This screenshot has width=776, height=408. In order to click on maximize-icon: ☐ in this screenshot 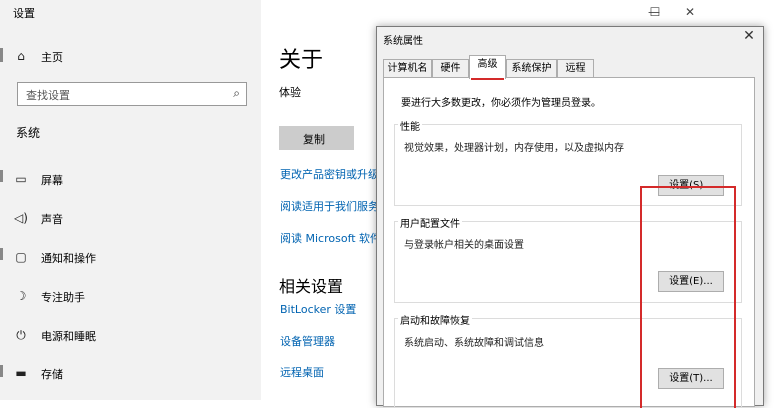, I will do `click(655, 12)`.